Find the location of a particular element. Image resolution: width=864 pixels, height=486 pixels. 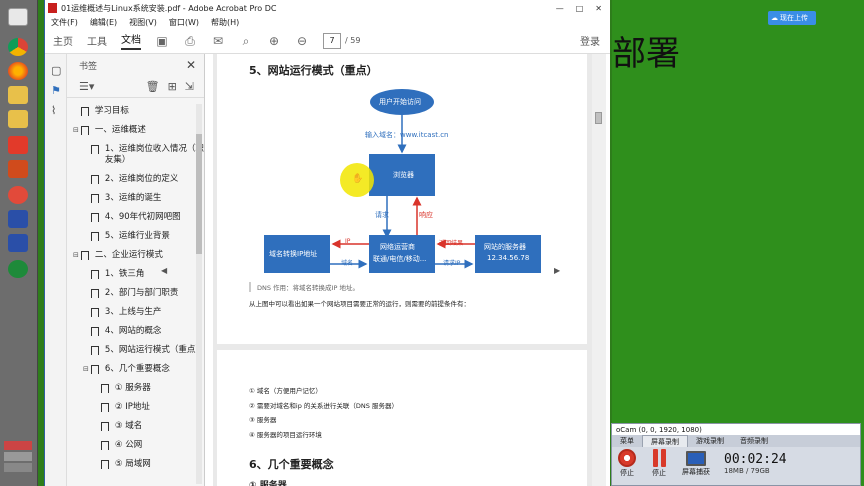

acrobat-icon is located at coordinates (18, 145).